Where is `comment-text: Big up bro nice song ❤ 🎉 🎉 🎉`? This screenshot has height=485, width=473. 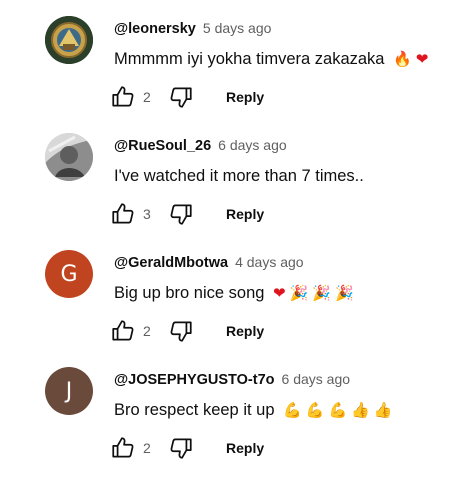
comment-text: Big up bro nice song ❤ 🎉 🎉 🎉 is located at coordinates (234, 293).